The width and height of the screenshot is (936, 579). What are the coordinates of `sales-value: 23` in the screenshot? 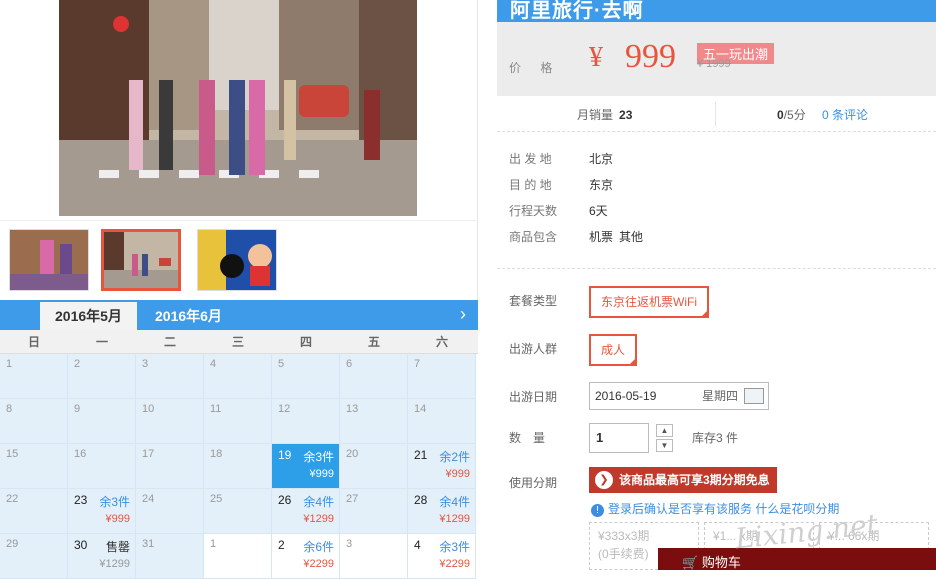 It's located at (626, 115).